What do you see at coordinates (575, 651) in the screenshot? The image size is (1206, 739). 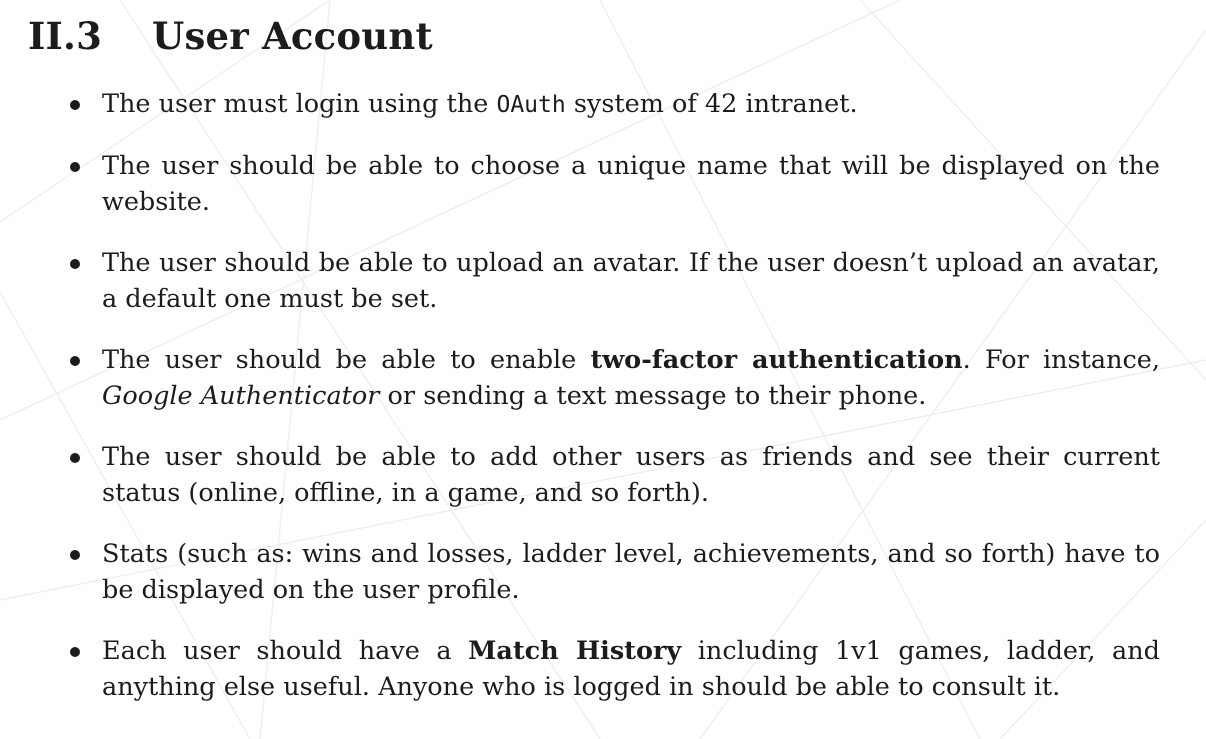 I see `emphasis-text: Match History` at bounding box center [575, 651].